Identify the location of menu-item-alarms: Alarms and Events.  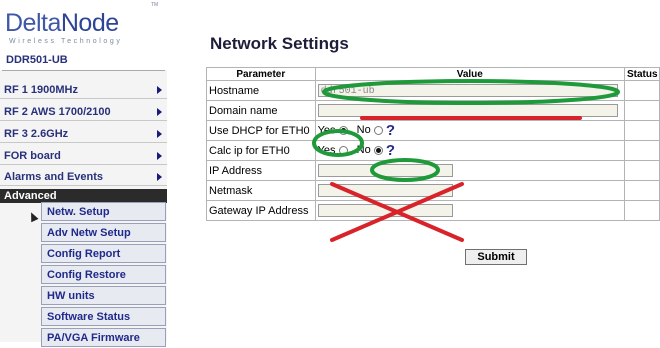
(83, 177).